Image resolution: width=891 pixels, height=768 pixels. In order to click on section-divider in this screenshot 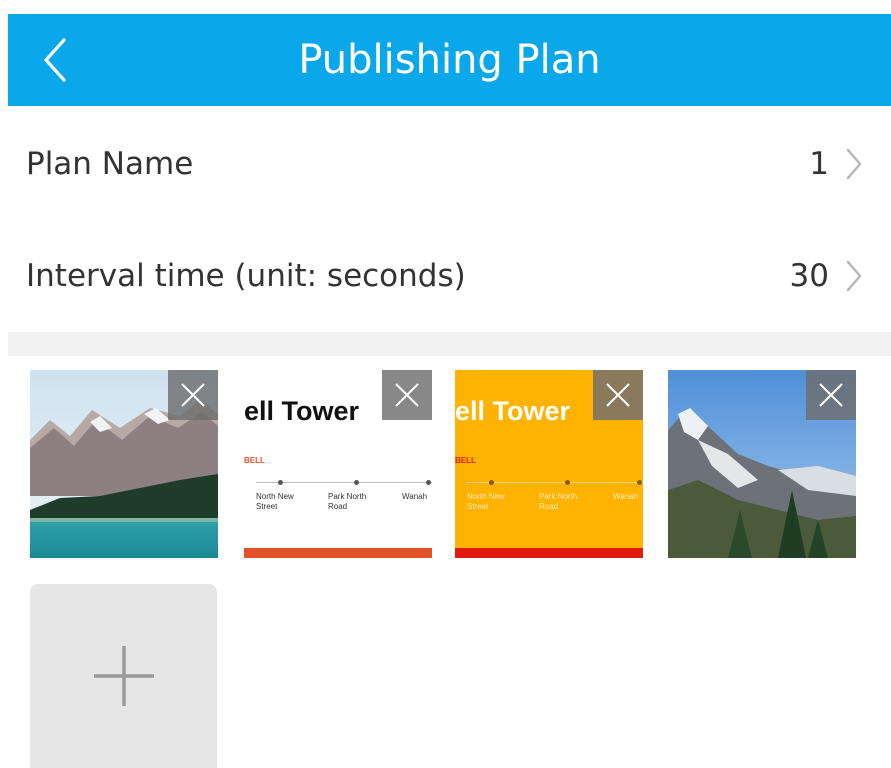, I will do `click(449, 344)`.